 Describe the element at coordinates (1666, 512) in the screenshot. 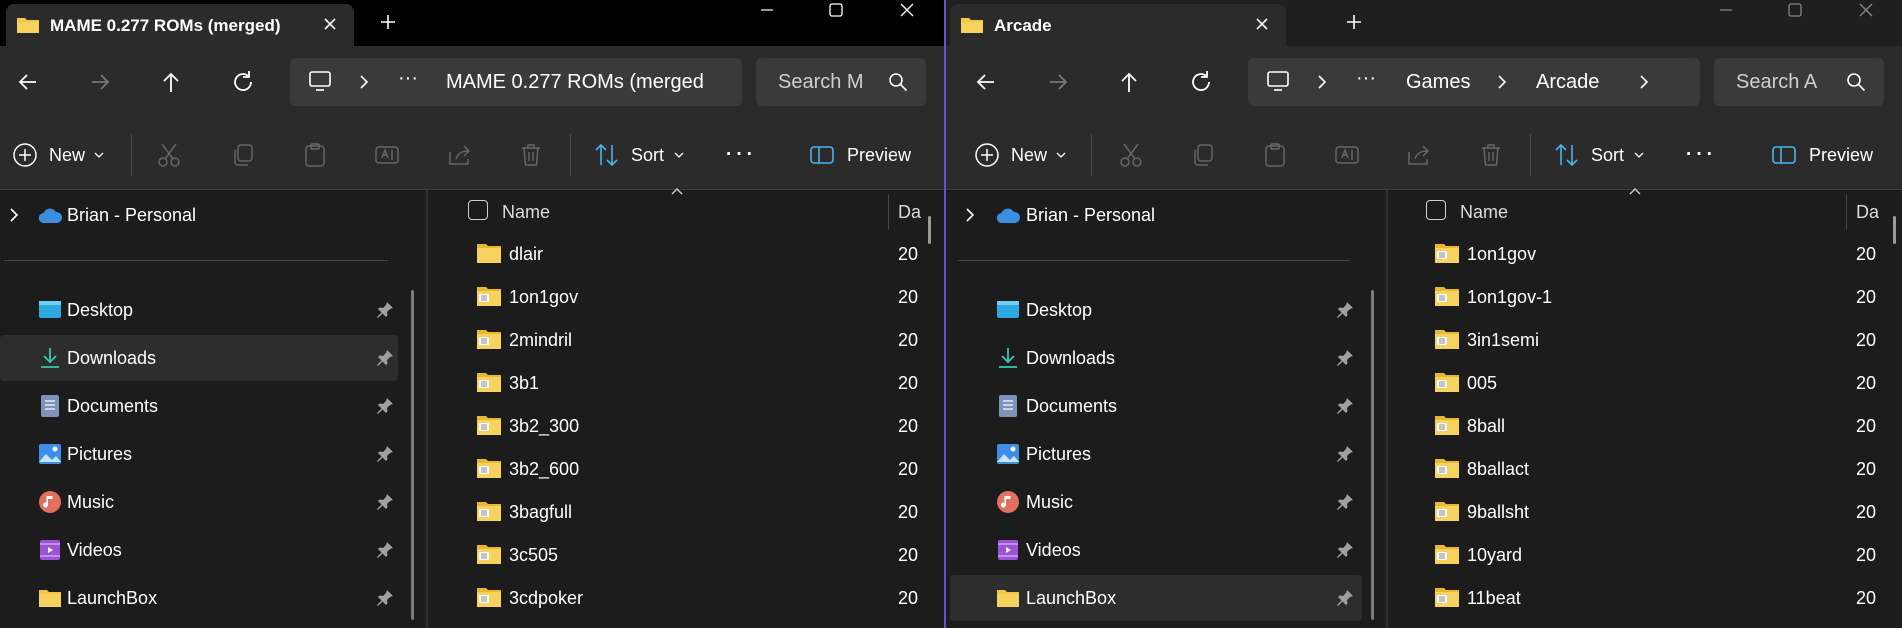

I see `file-row: 9ballsht 20` at that location.